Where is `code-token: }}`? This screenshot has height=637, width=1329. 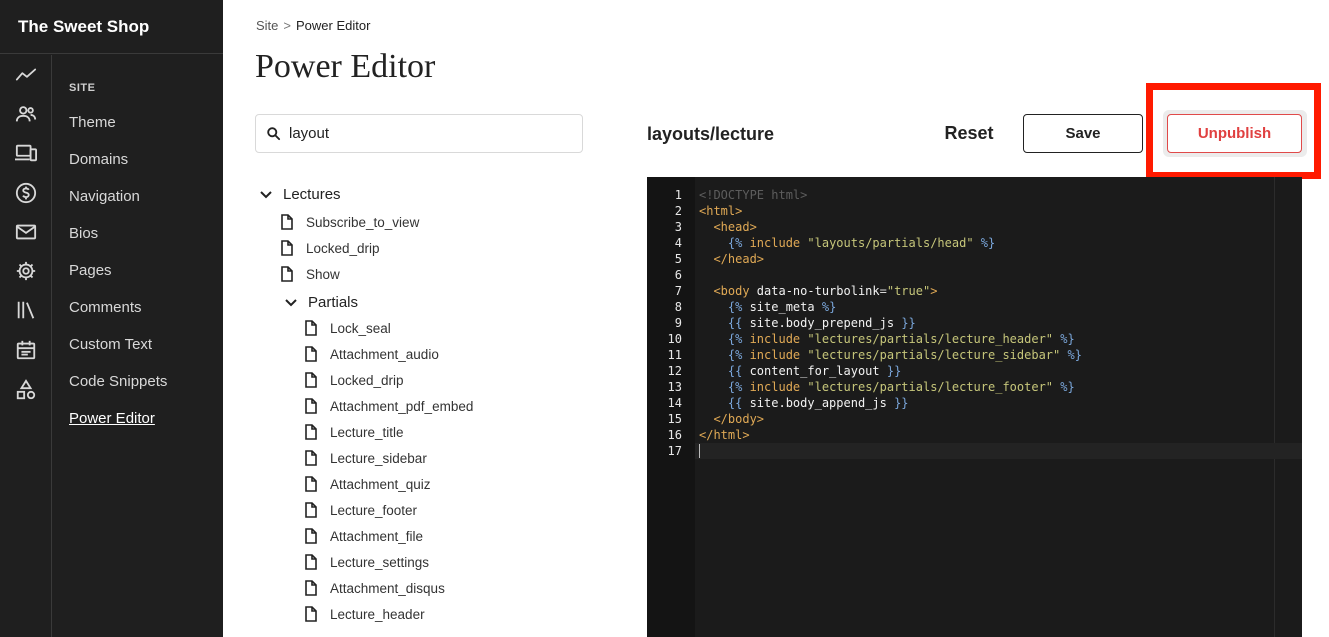
code-token: }} is located at coordinates (908, 323).